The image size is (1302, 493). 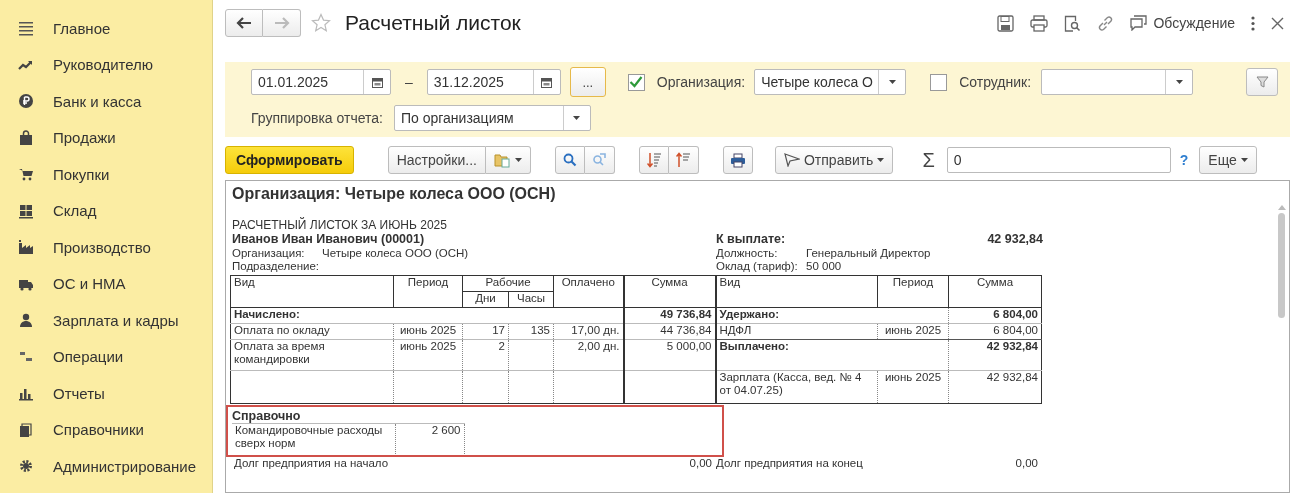 I want to click on print-button, so click(x=738, y=160).